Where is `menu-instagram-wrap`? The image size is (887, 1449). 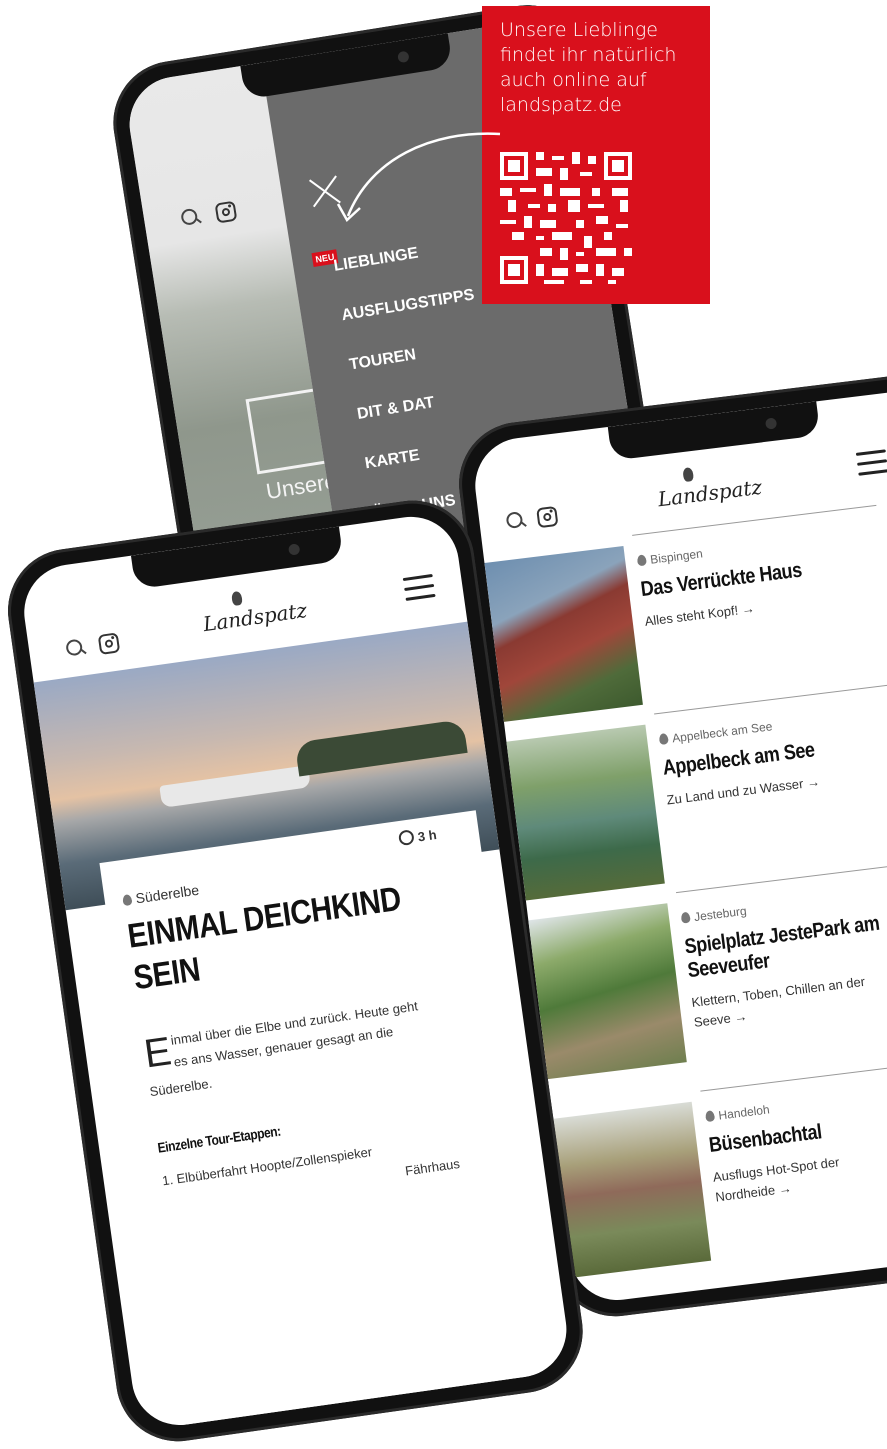
menu-instagram-wrap is located at coordinates (226, 214).